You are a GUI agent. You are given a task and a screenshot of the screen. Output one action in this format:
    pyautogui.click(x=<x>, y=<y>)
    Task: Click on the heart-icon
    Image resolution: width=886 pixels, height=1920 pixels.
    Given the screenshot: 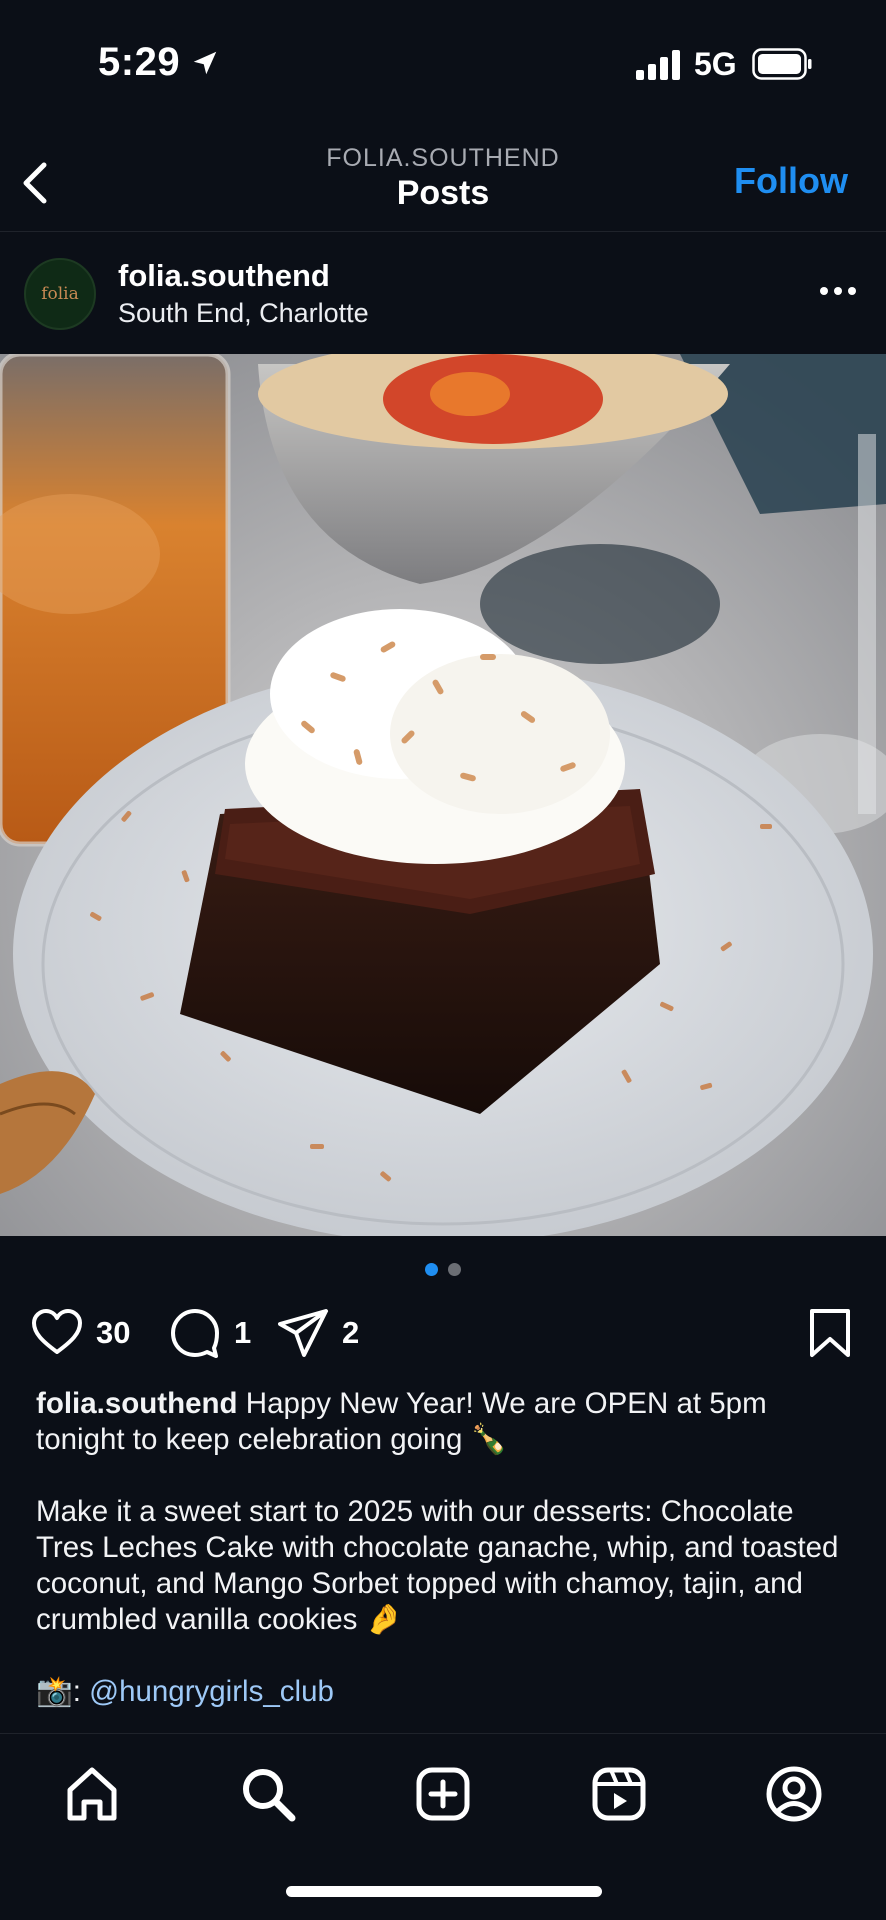 What is the action you would take?
    pyautogui.click(x=57, y=1331)
    